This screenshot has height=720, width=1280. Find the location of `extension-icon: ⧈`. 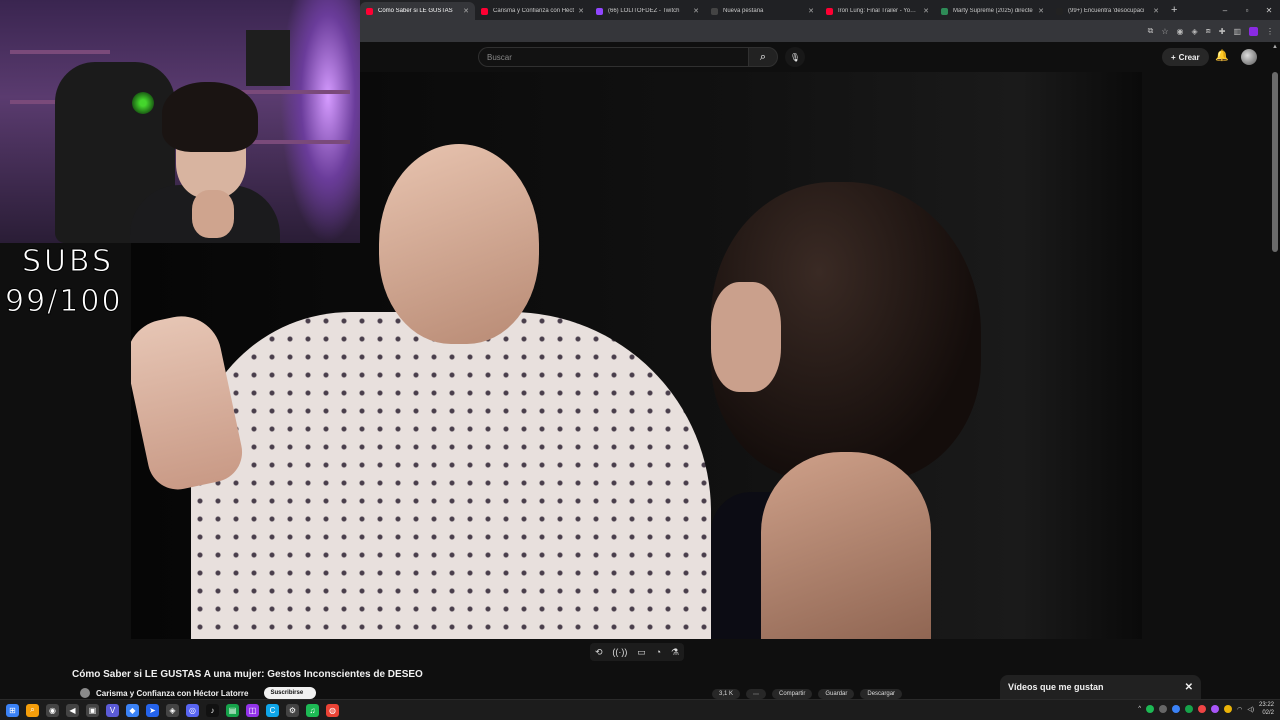

extension-icon: ⧈ is located at coordinates (1208, 31).